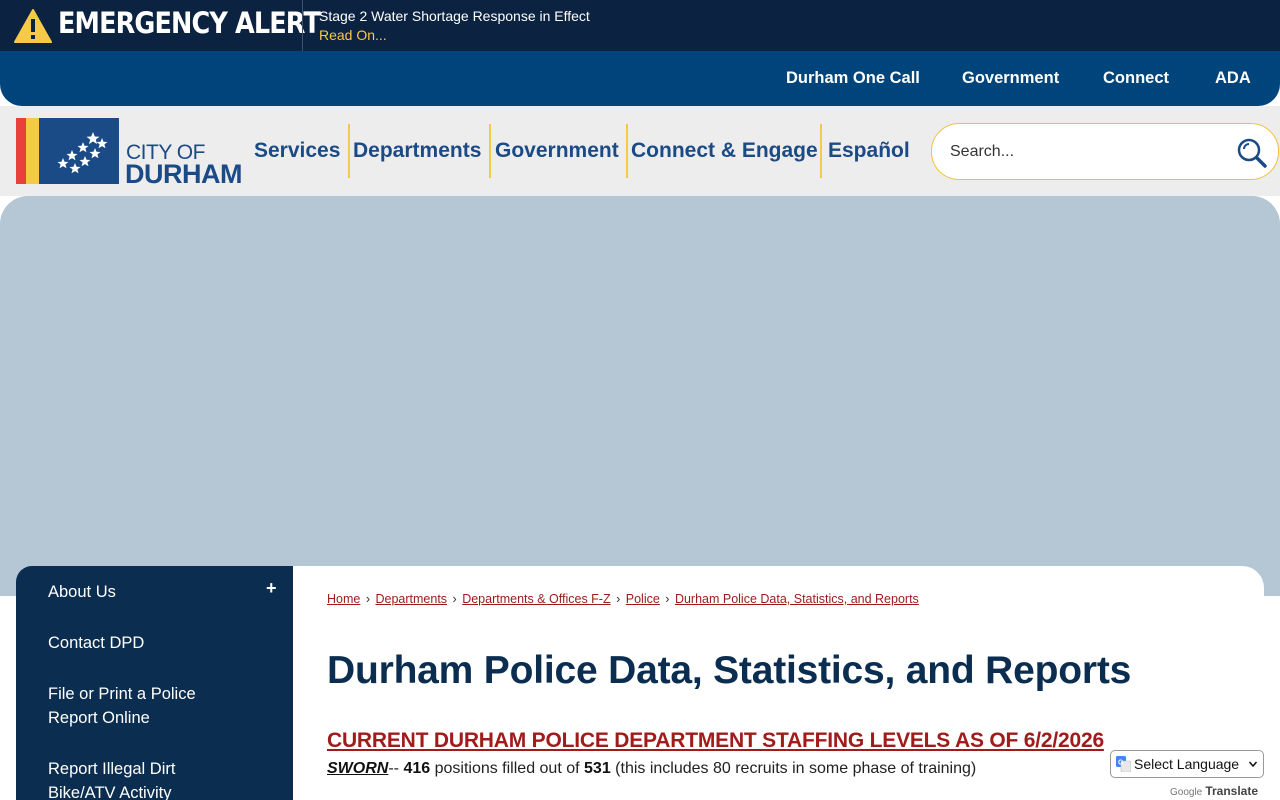 This screenshot has height=800, width=1280. I want to click on alert-divider, so click(302, 25).